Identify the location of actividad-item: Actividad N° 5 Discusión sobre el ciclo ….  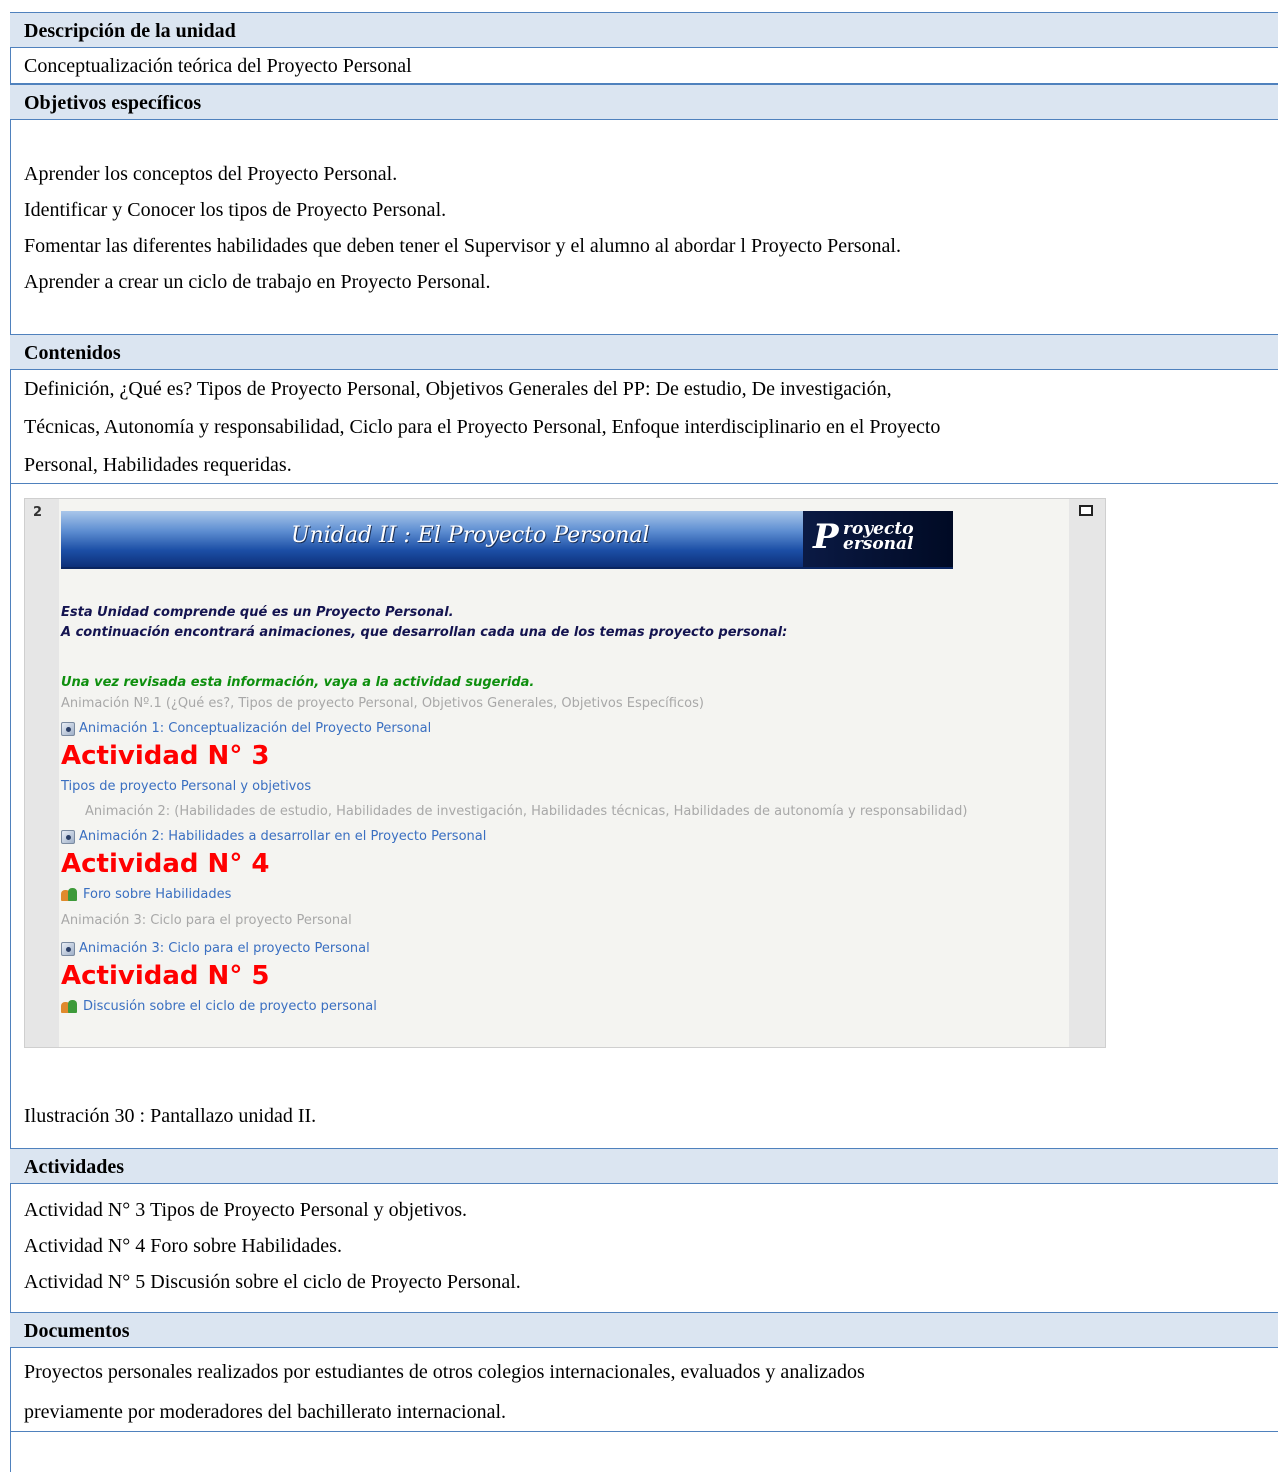
(272, 1282).